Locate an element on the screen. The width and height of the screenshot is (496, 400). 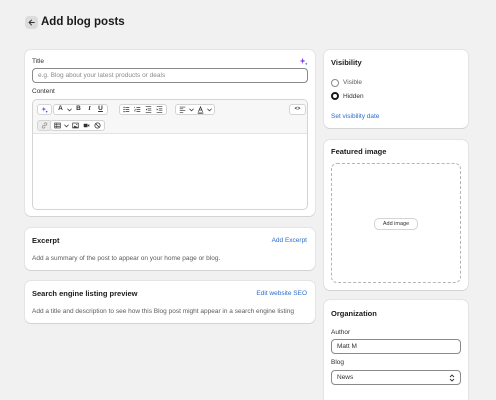
bulleted-list-icon is located at coordinates (126, 109).